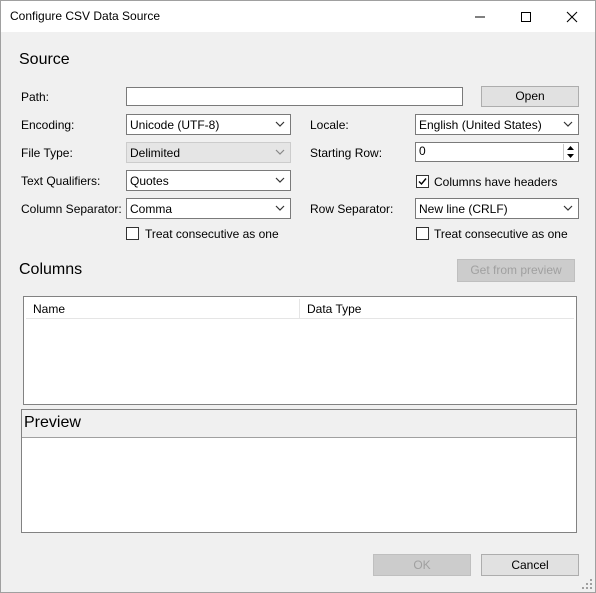  I want to click on preview-heading: Preview, so click(52, 422).